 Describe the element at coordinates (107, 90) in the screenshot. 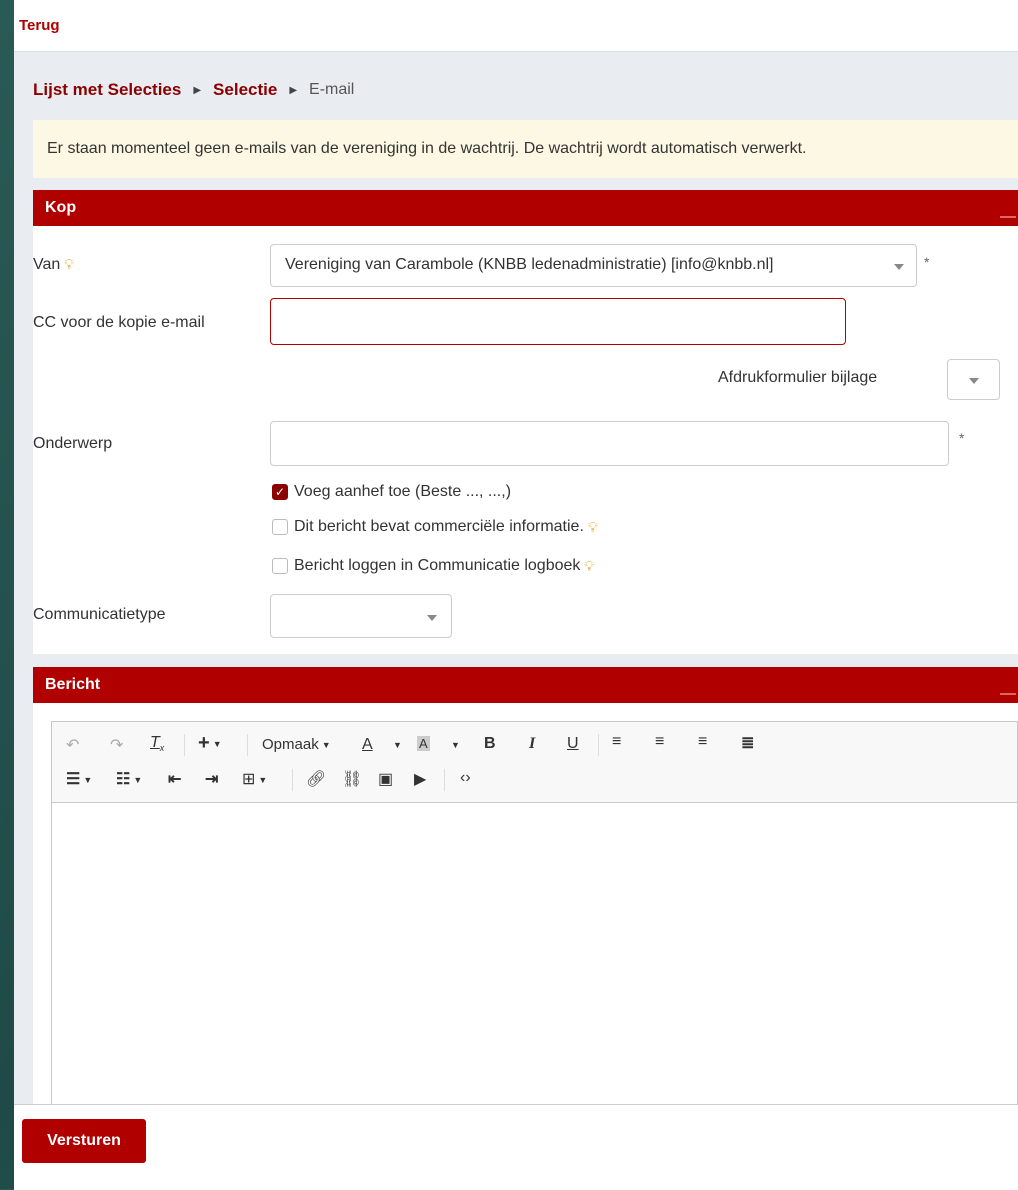

I see `breadcrumb-selecties: Lijst met Selecties` at that location.